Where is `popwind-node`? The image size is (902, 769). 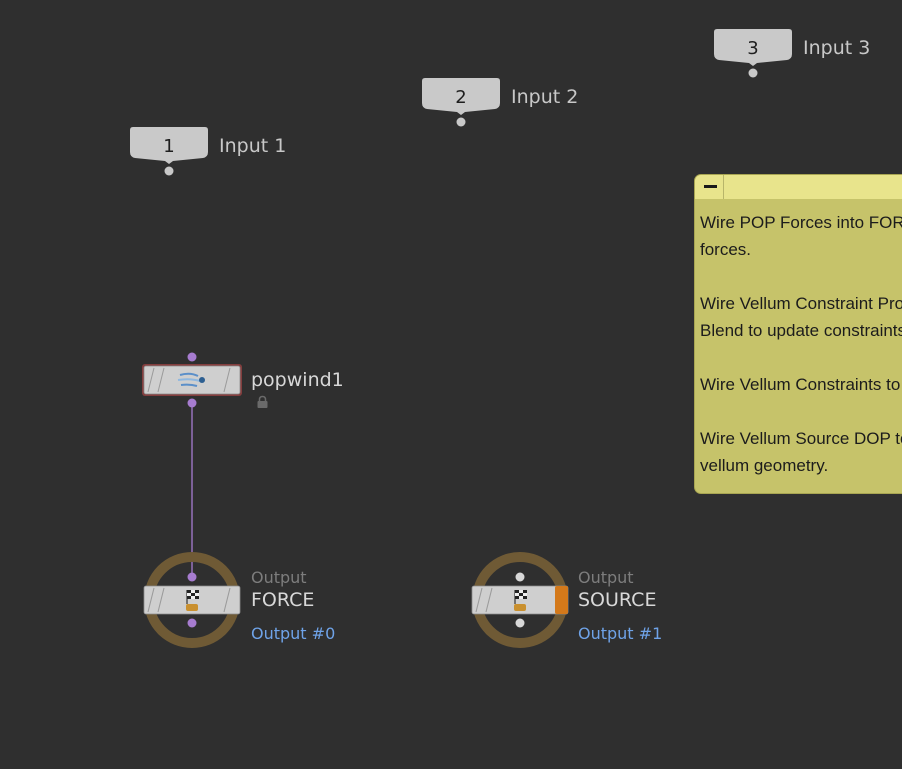 popwind-node is located at coordinates (193, 381).